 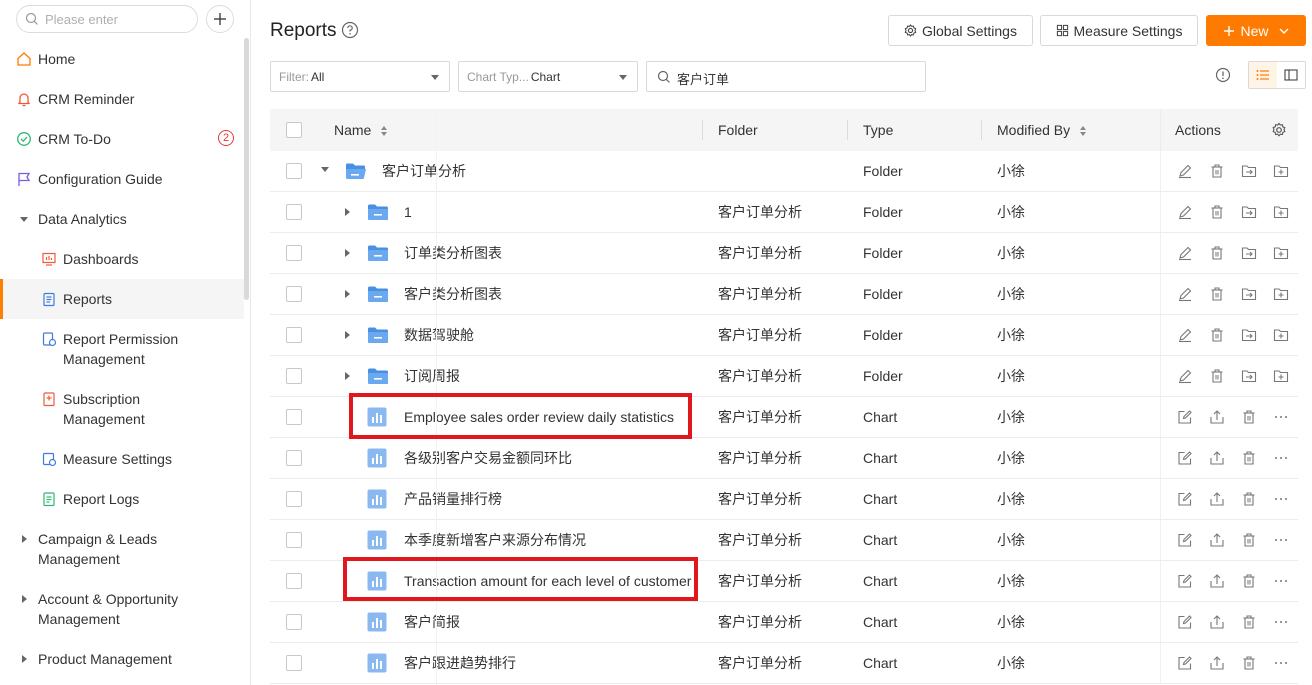 I want to click on chart-type-select: Chart Typ... Chart, so click(x=548, y=76).